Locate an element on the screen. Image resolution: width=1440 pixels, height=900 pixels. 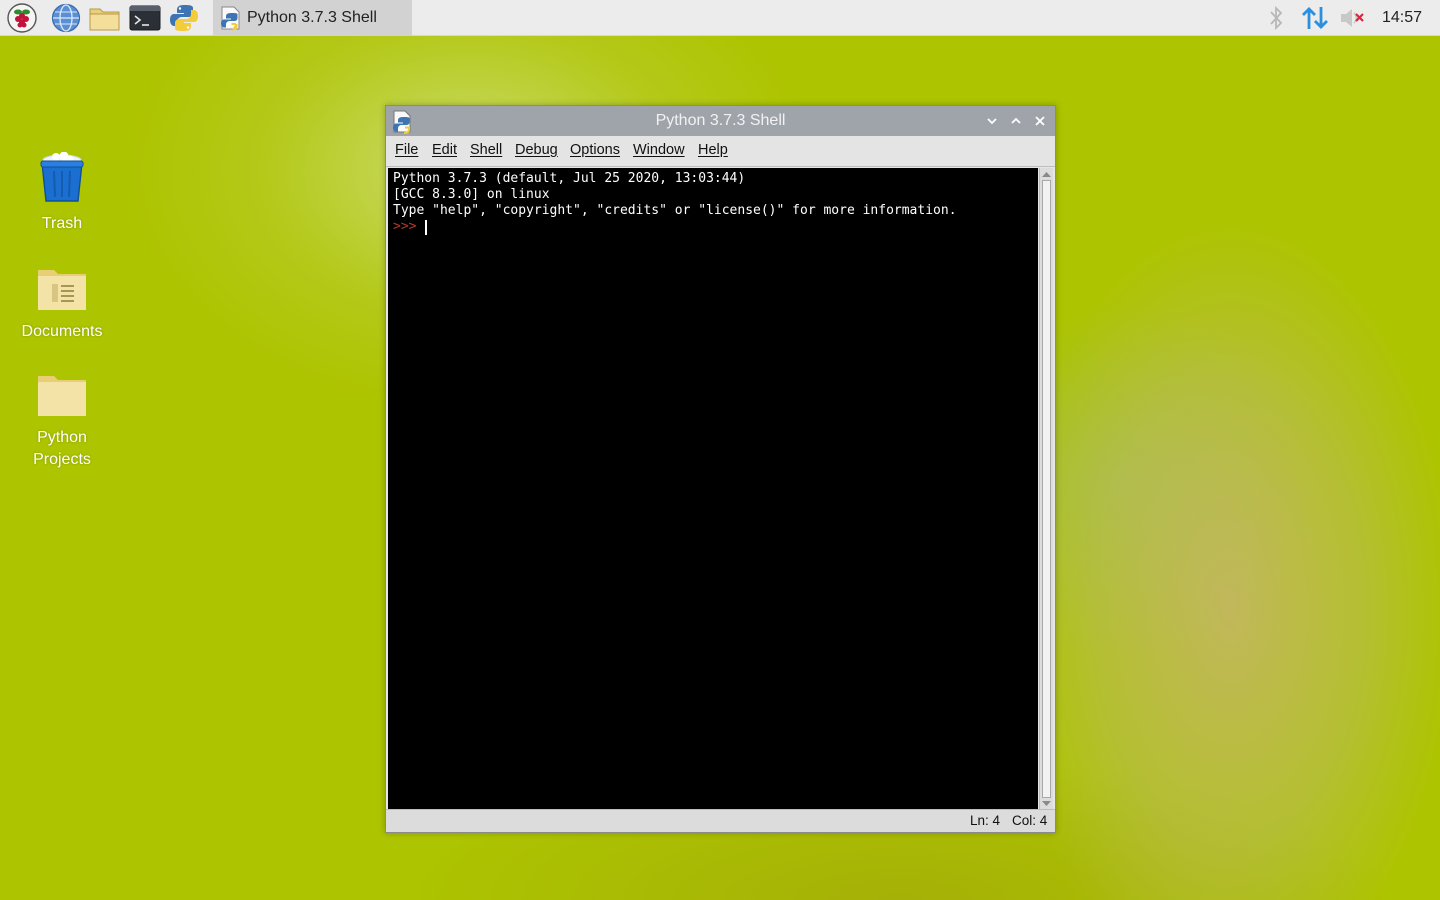
folder-icon is located at coordinates (62, 397).